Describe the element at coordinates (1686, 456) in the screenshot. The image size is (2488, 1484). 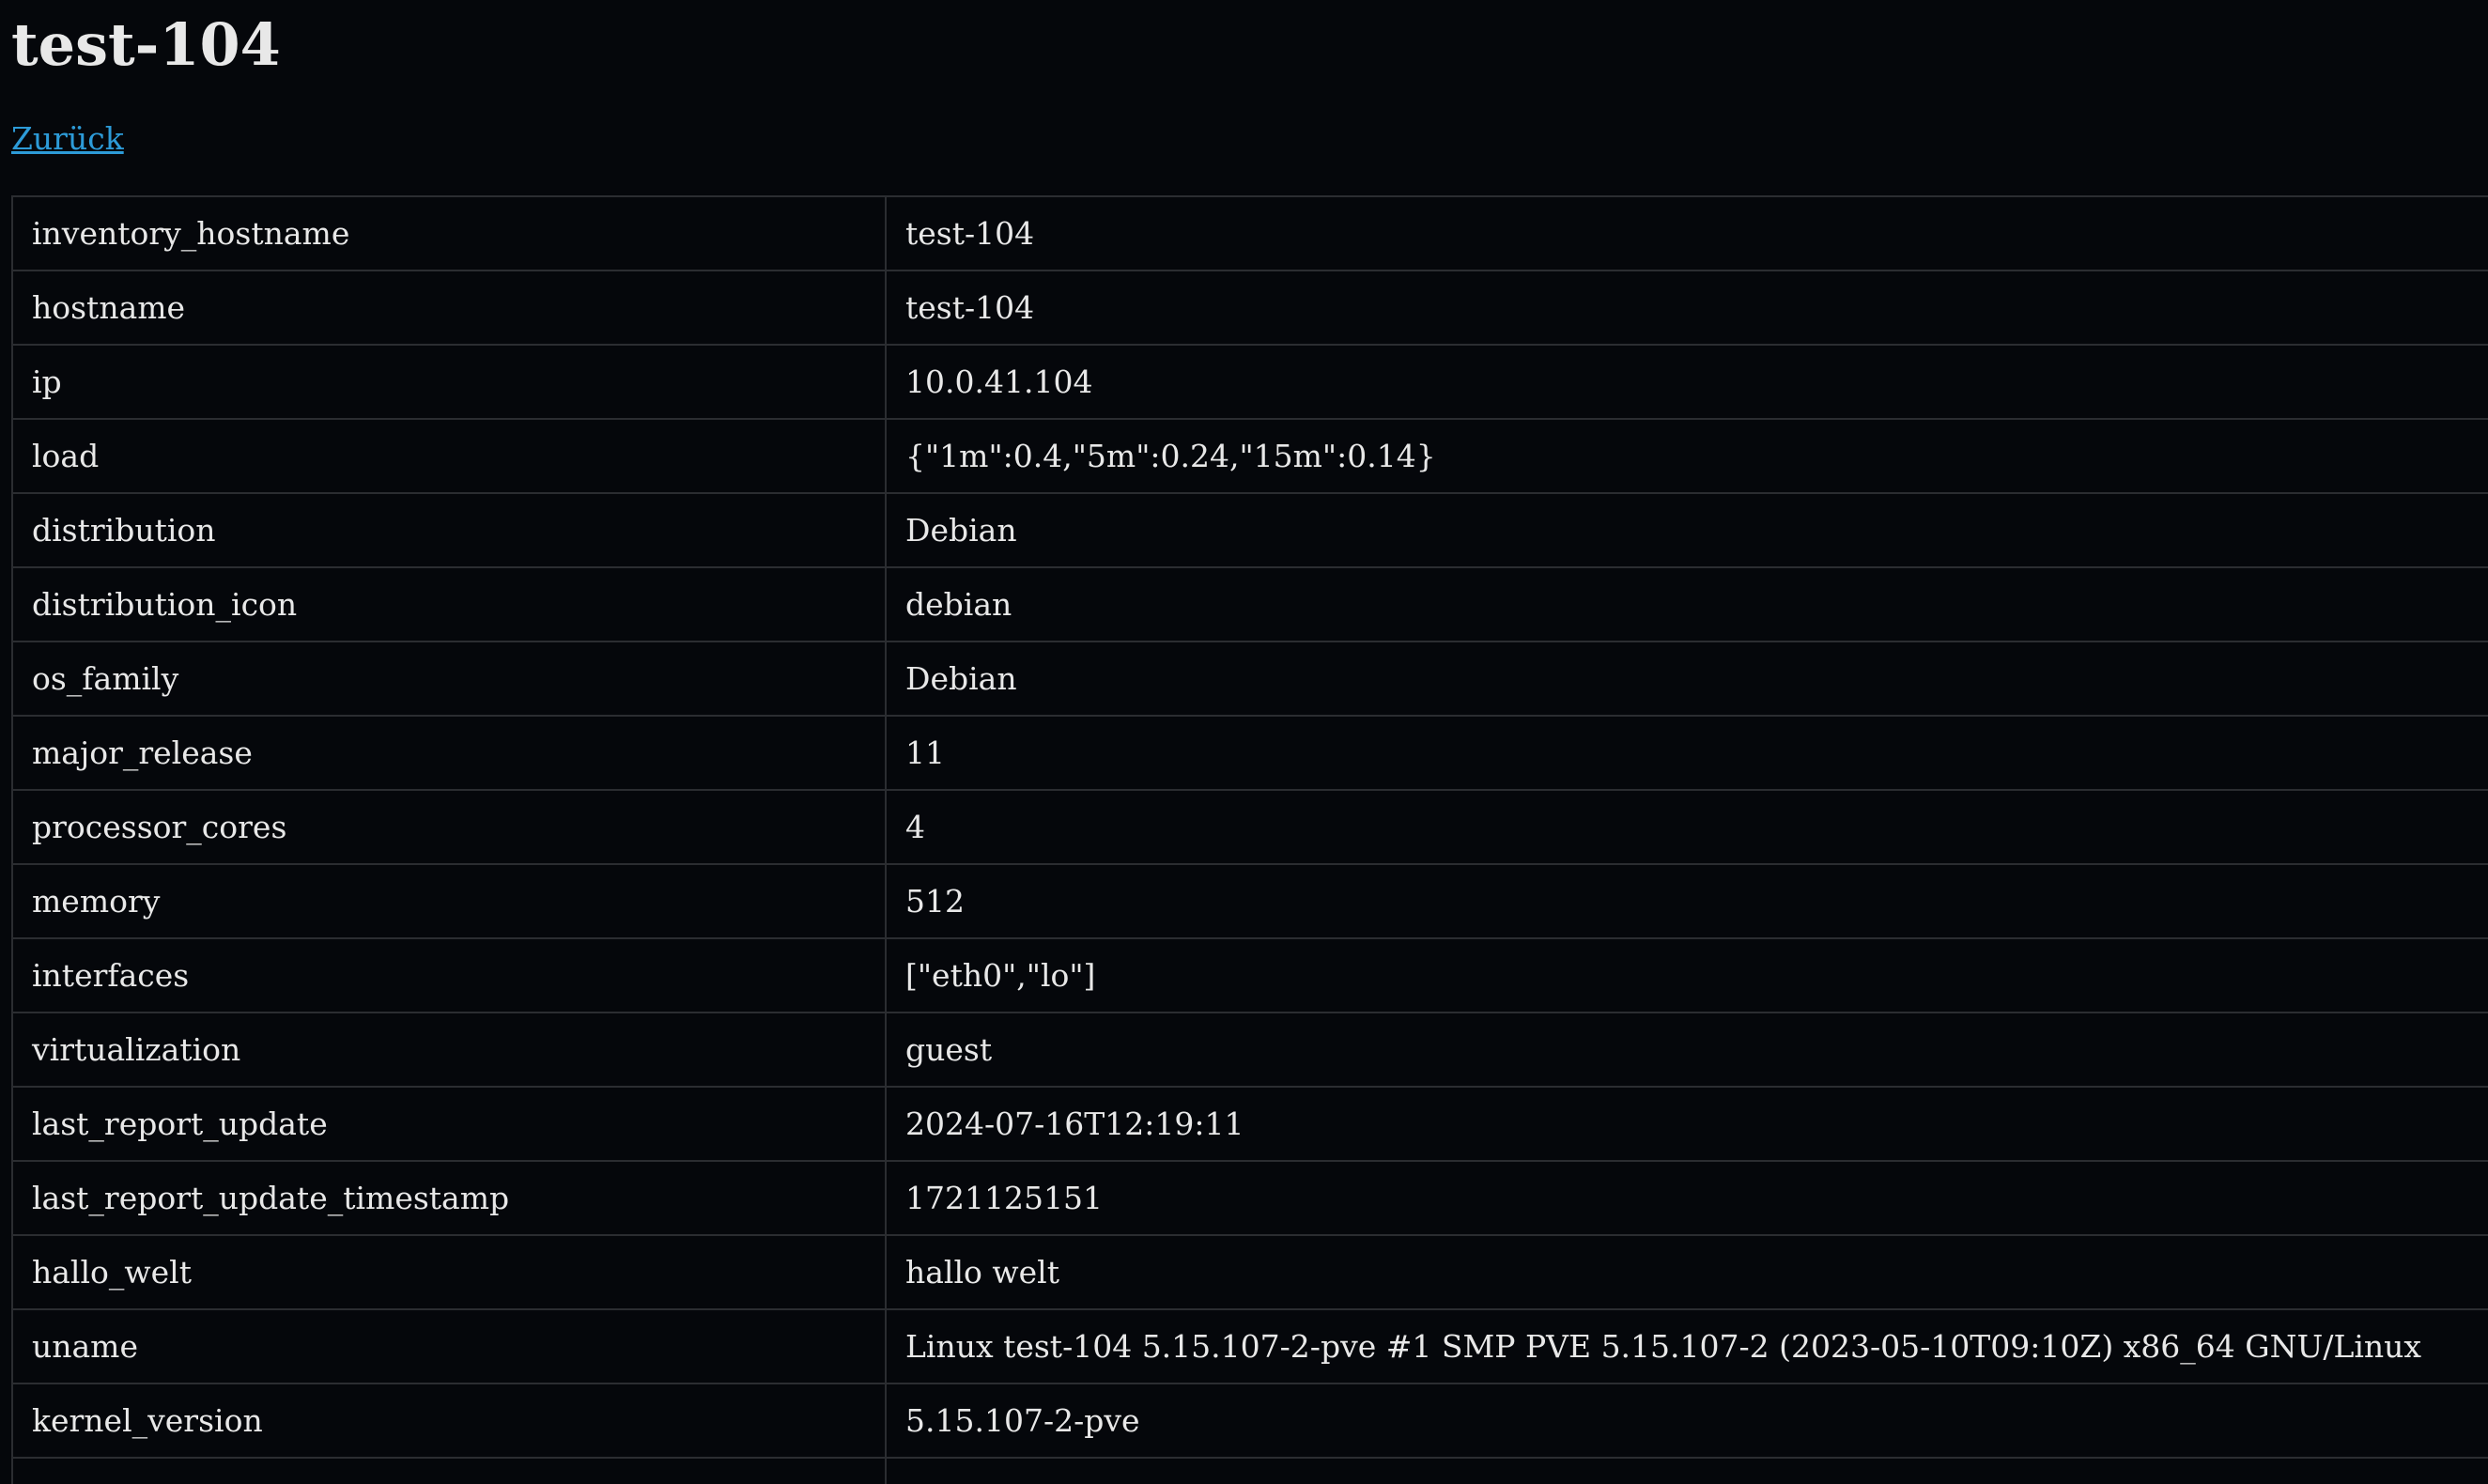
I see `fact-value: {"1m":0.4,"5m":0.24,"15m":0.14}` at that location.